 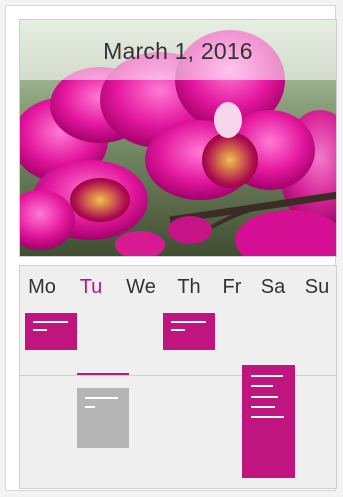 I want to click on event-block-th, so click(x=189, y=331).